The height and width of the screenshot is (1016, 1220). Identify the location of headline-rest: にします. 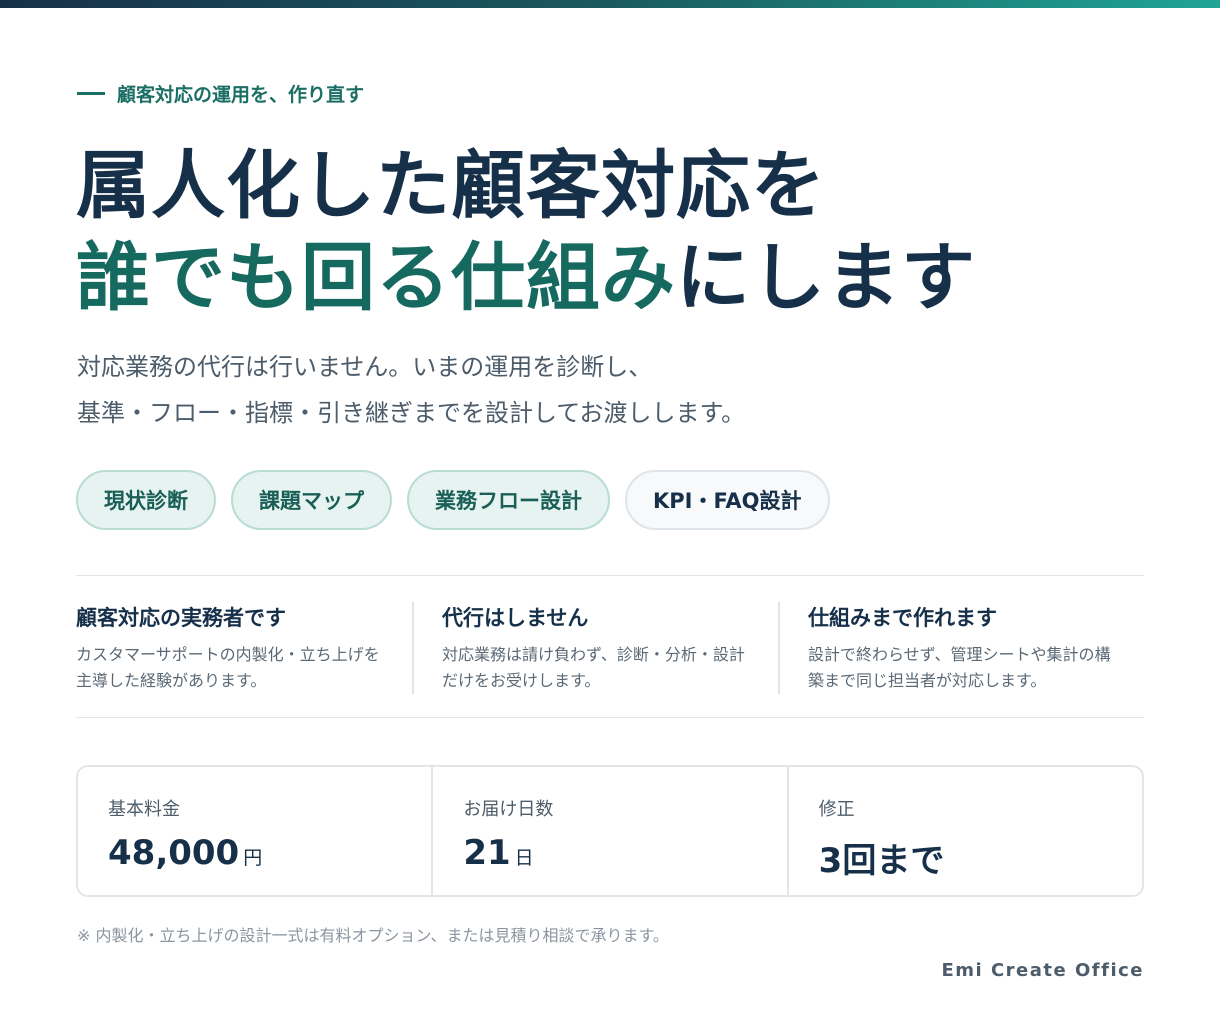
(826, 278).